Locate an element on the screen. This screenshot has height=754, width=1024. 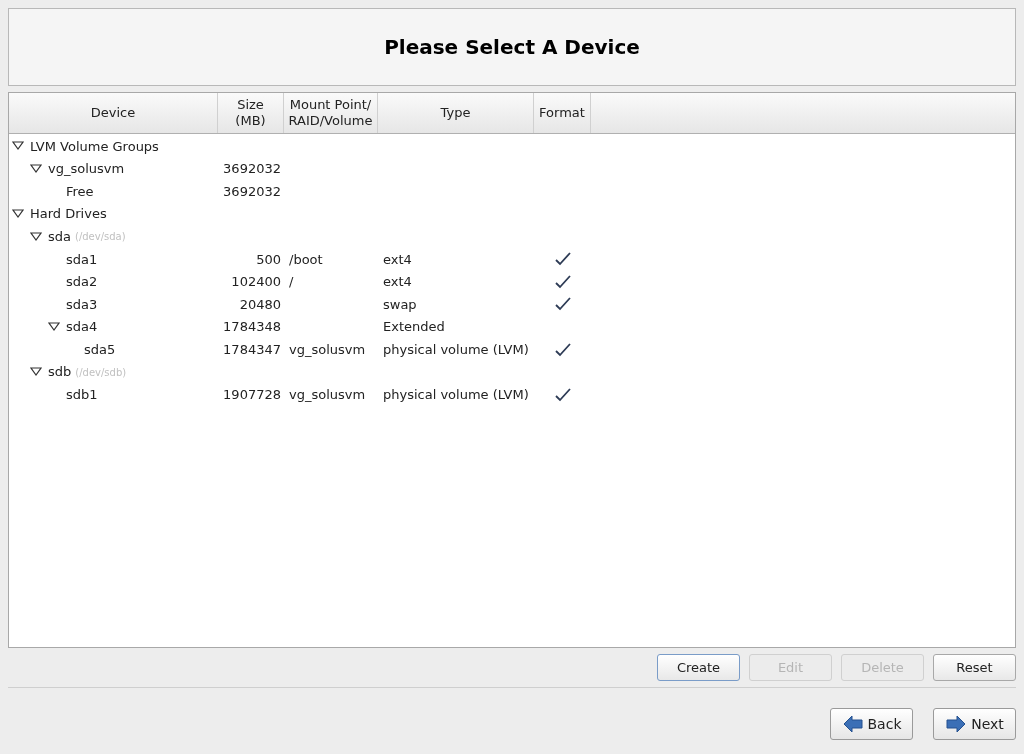
column-header: Size (MB) is located at coordinates (251, 113).